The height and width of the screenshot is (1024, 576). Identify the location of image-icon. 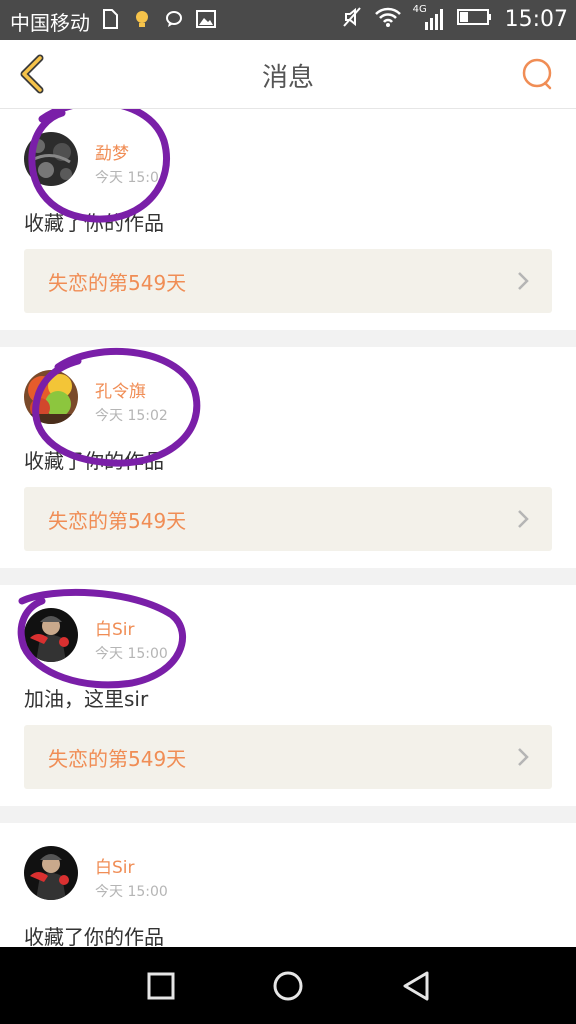
(206, 19).